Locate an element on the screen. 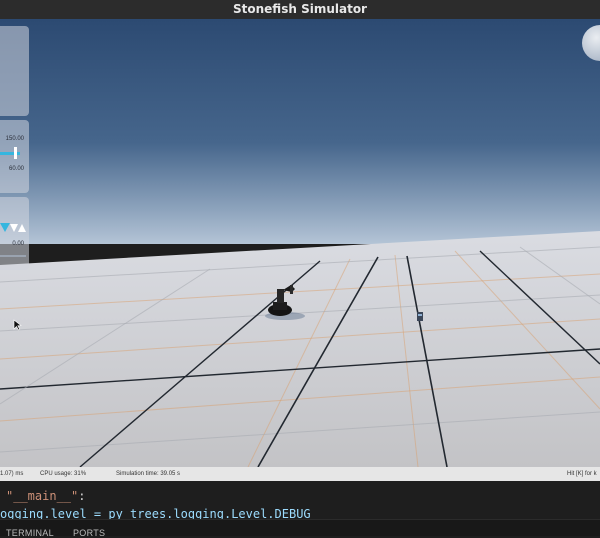 The height and width of the screenshot is (538, 600). small-object is located at coordinates (420, 316).